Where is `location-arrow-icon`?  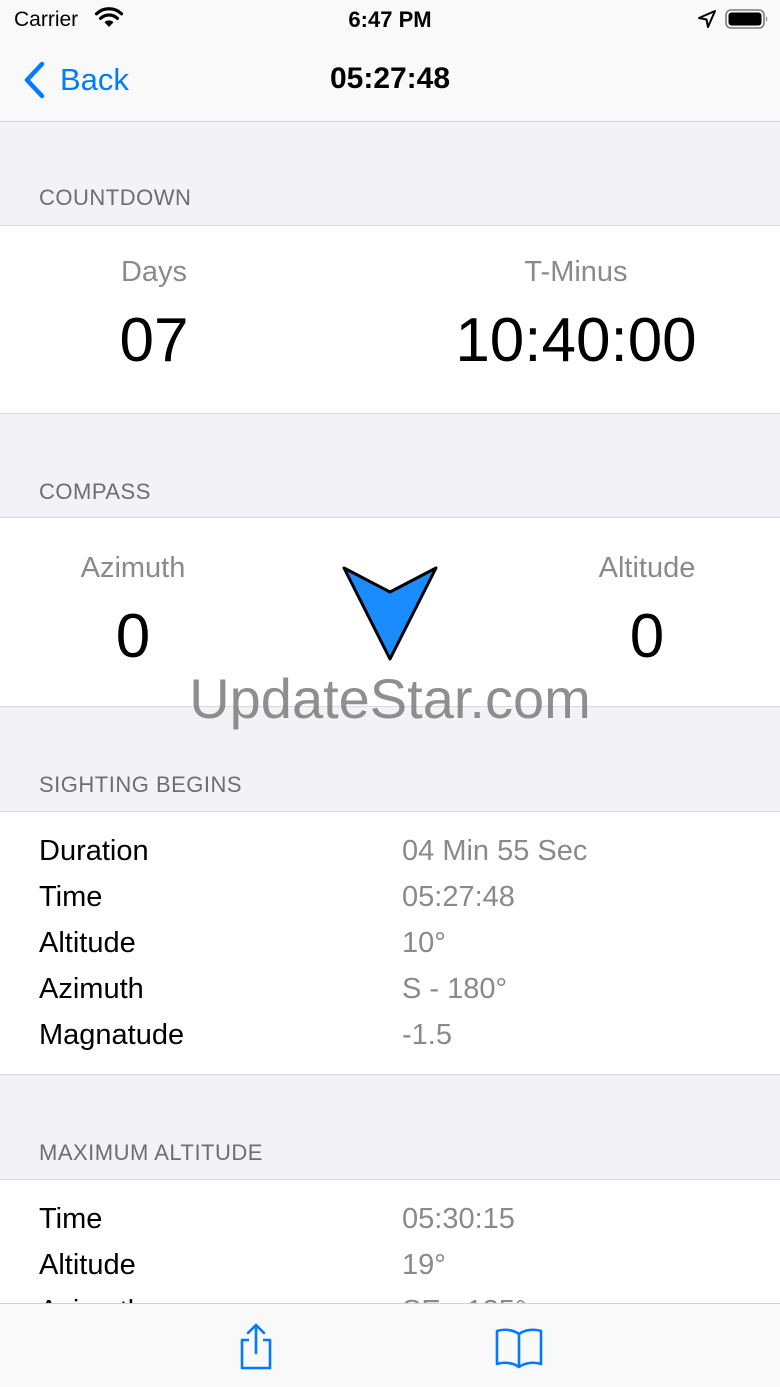 location-arrow-icon is located at coordinates (707, 19).